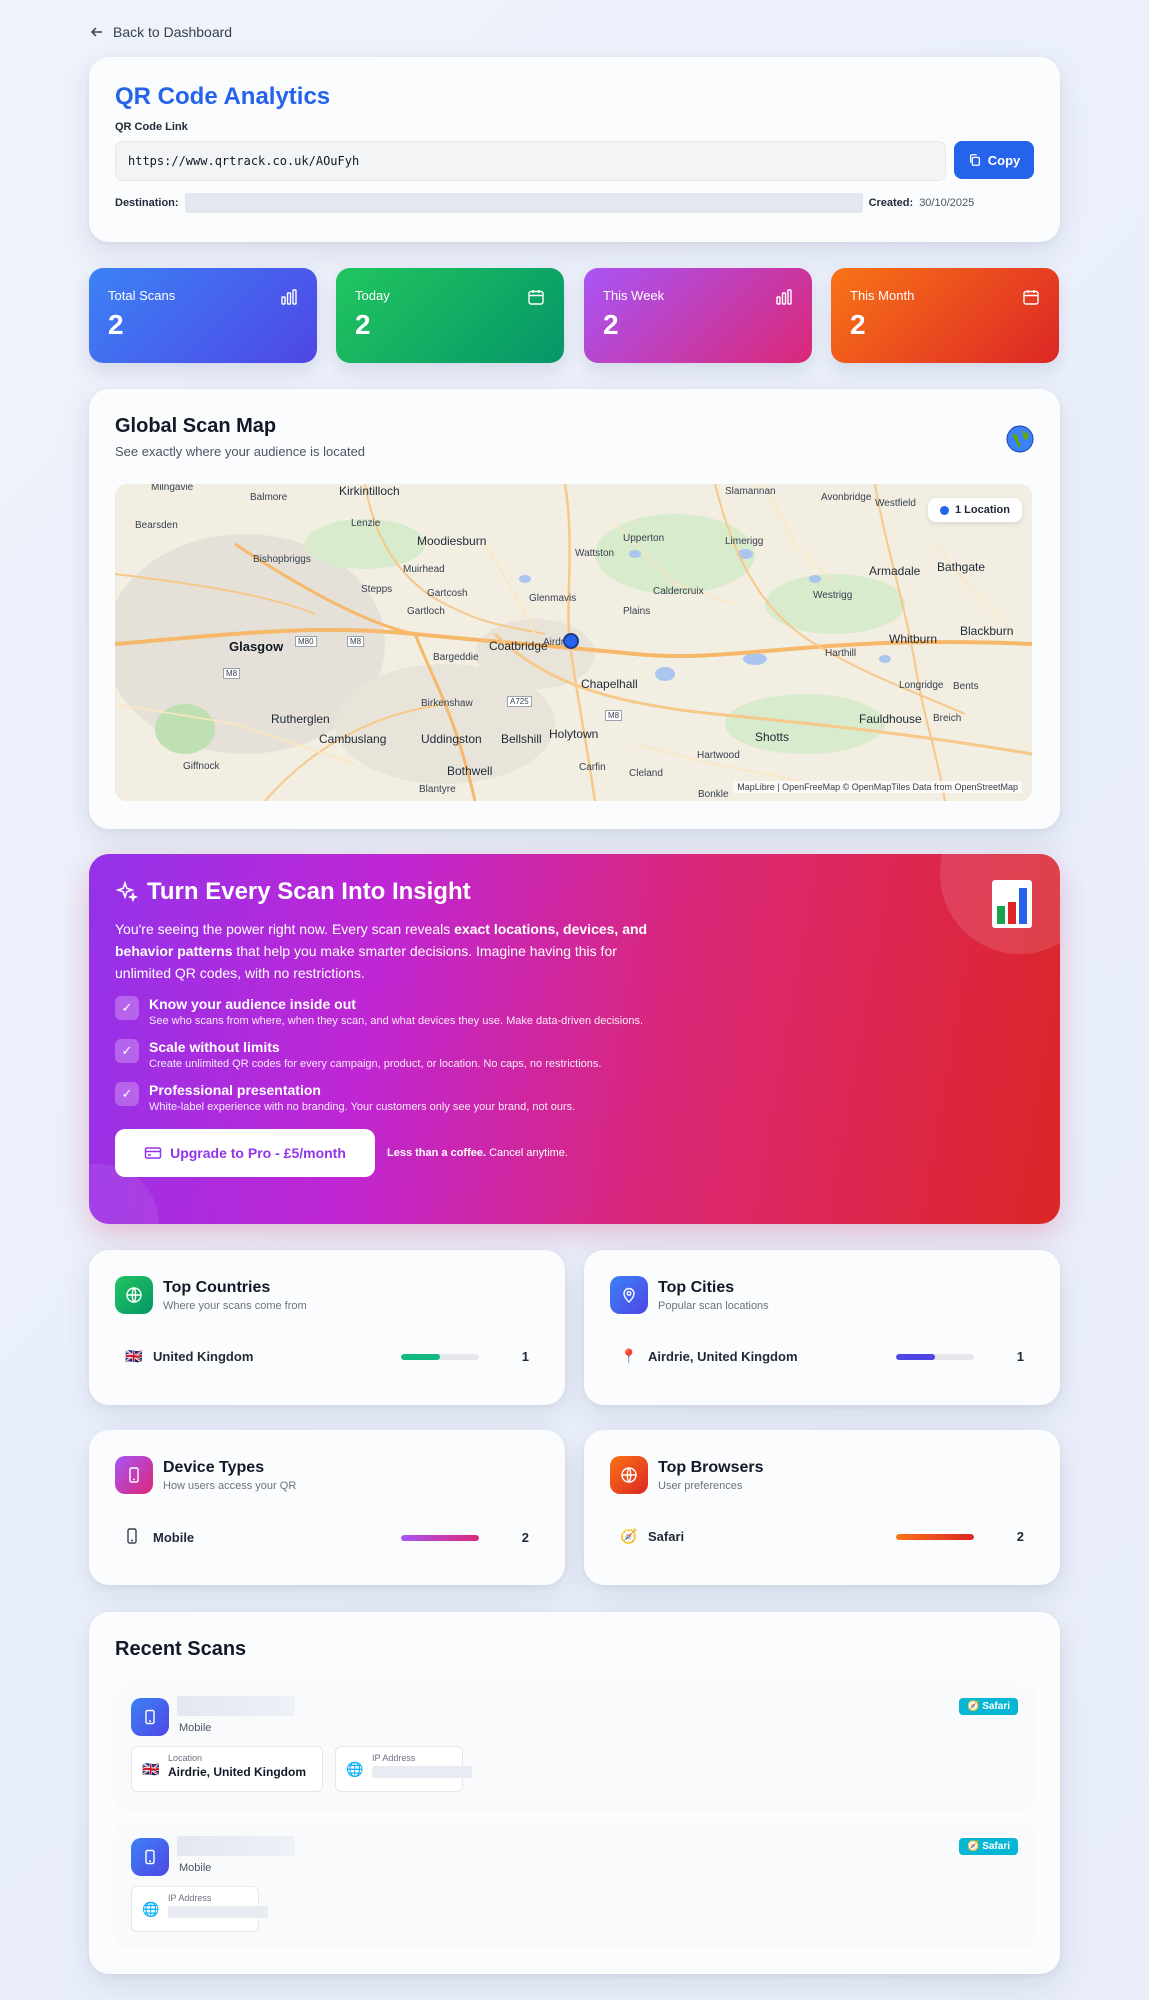  Describe the element at coordinates (713, 794) in the screenshot. I see `map-label: Bonkle` at that location.